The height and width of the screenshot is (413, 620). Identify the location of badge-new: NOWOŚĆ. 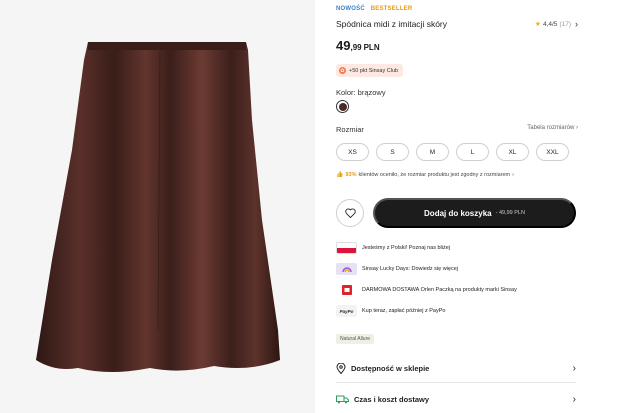
(350, 9).